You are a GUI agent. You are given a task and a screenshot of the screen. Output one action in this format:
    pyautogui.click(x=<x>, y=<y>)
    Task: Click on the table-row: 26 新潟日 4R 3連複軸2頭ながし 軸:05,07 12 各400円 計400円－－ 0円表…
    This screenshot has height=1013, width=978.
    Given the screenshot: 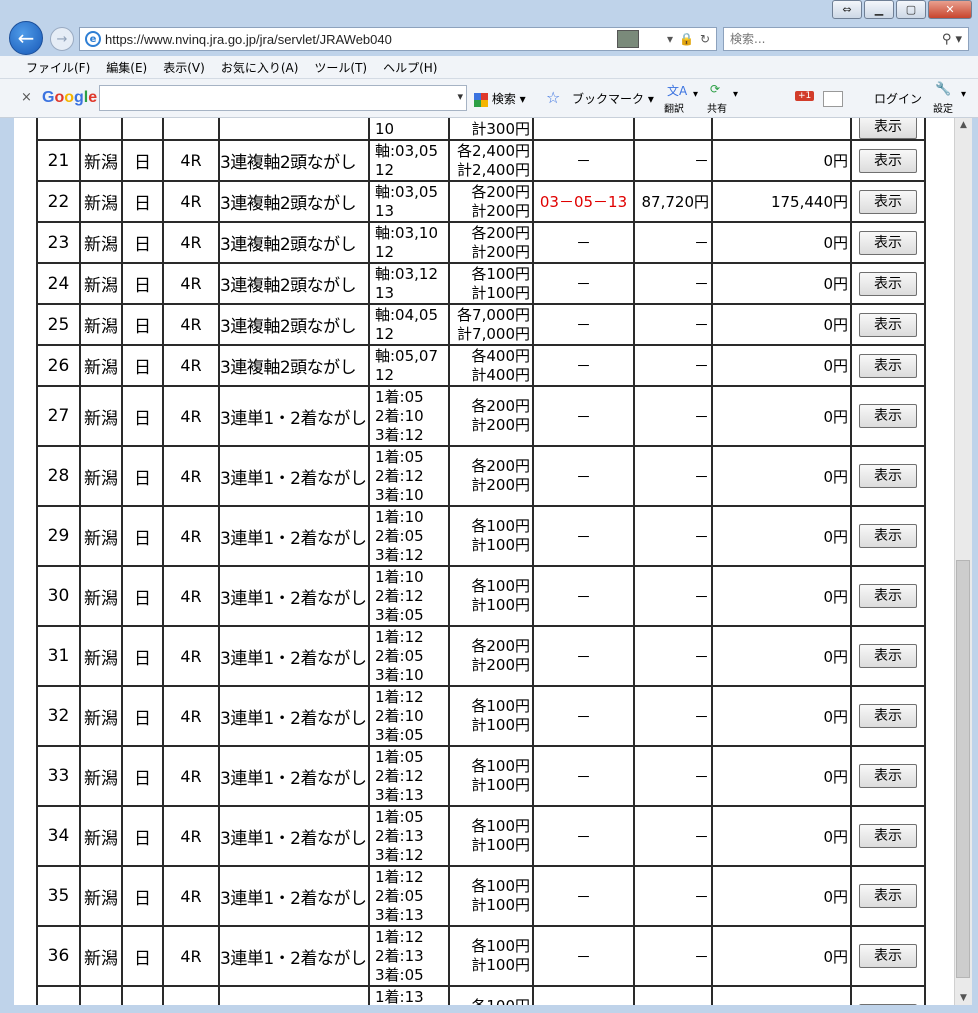 What is the action you would take?
    pyautogui.click(x=481, y=365)
    